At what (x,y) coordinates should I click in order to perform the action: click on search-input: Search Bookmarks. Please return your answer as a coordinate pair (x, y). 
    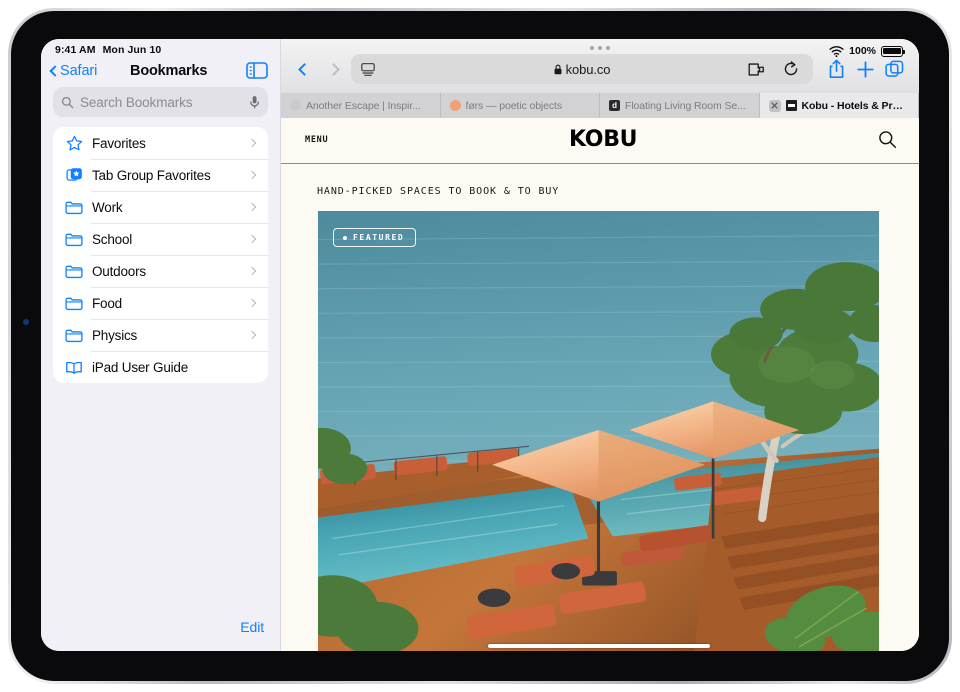
    Looking at the image, I should click on (160, 102).